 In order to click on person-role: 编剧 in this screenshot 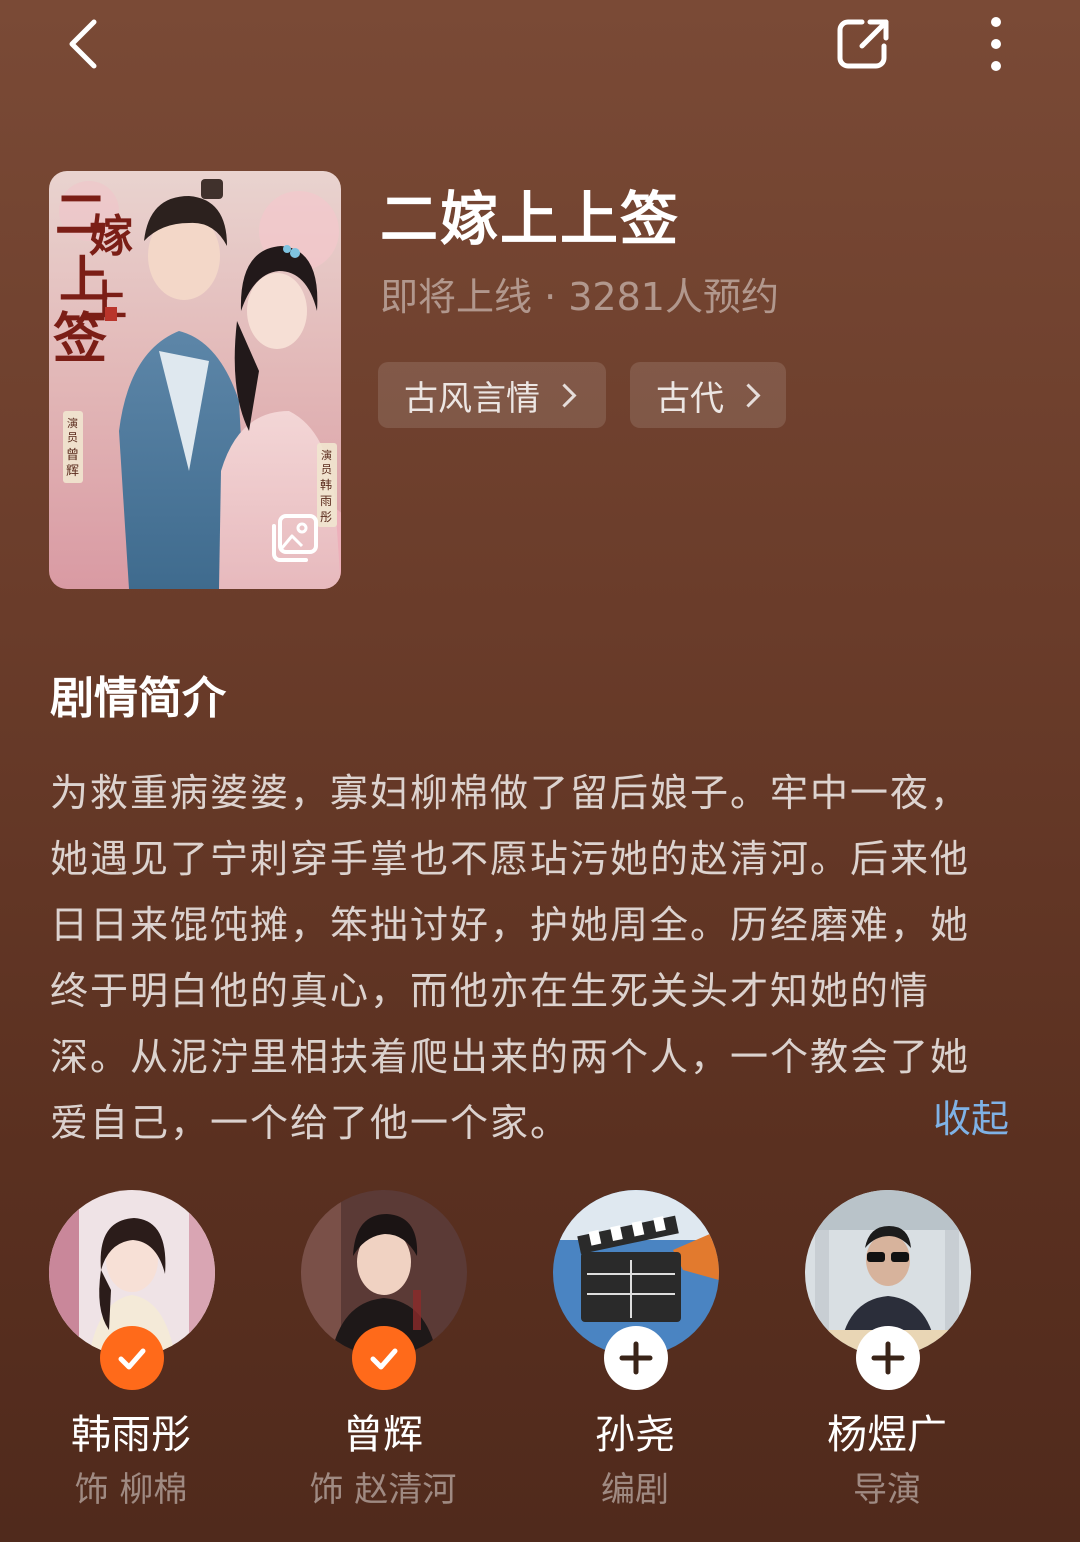, I will do `click(635, 1490)`.